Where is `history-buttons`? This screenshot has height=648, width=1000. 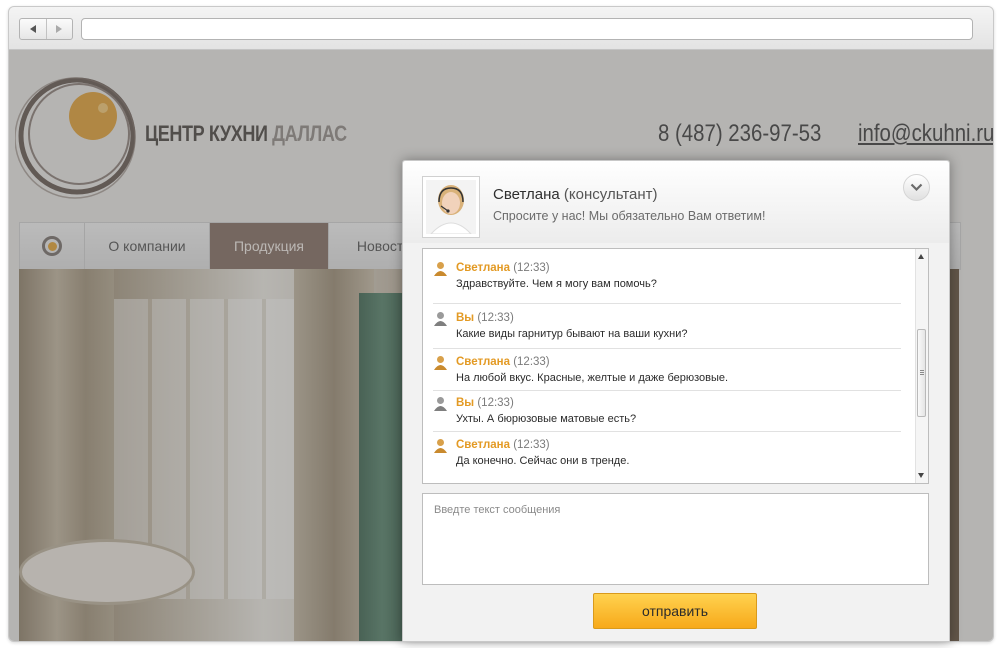
history-buttons is located at coordinates (46, 29).